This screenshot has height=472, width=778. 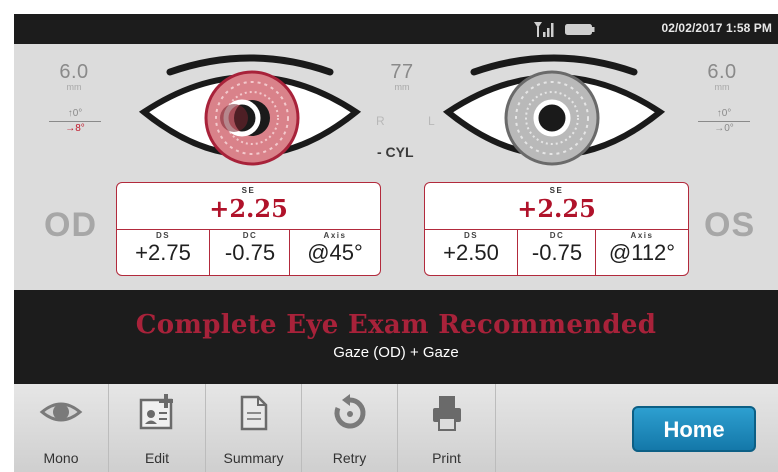 I want to click on edit-patient-icon, so click(x=156, y=412).